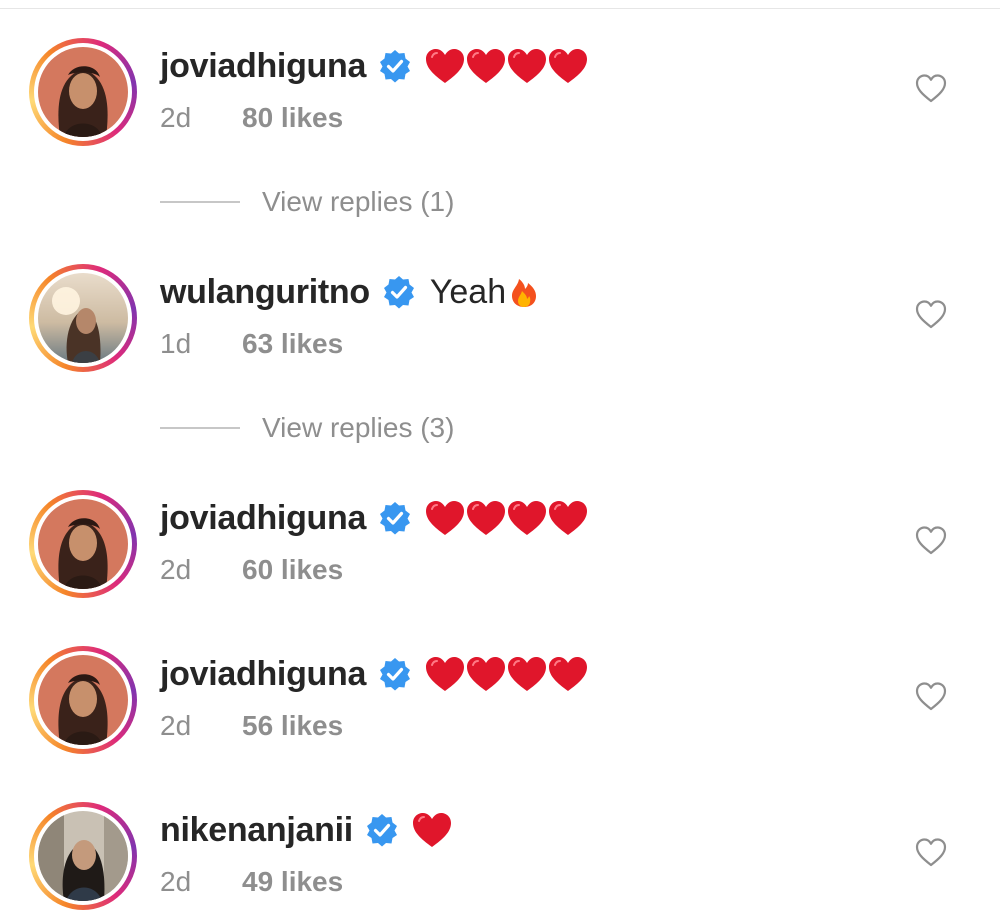 The height and width of the screenshot is (922, 1000). I want to click on comment-text: Yeah, so click(484, 292).